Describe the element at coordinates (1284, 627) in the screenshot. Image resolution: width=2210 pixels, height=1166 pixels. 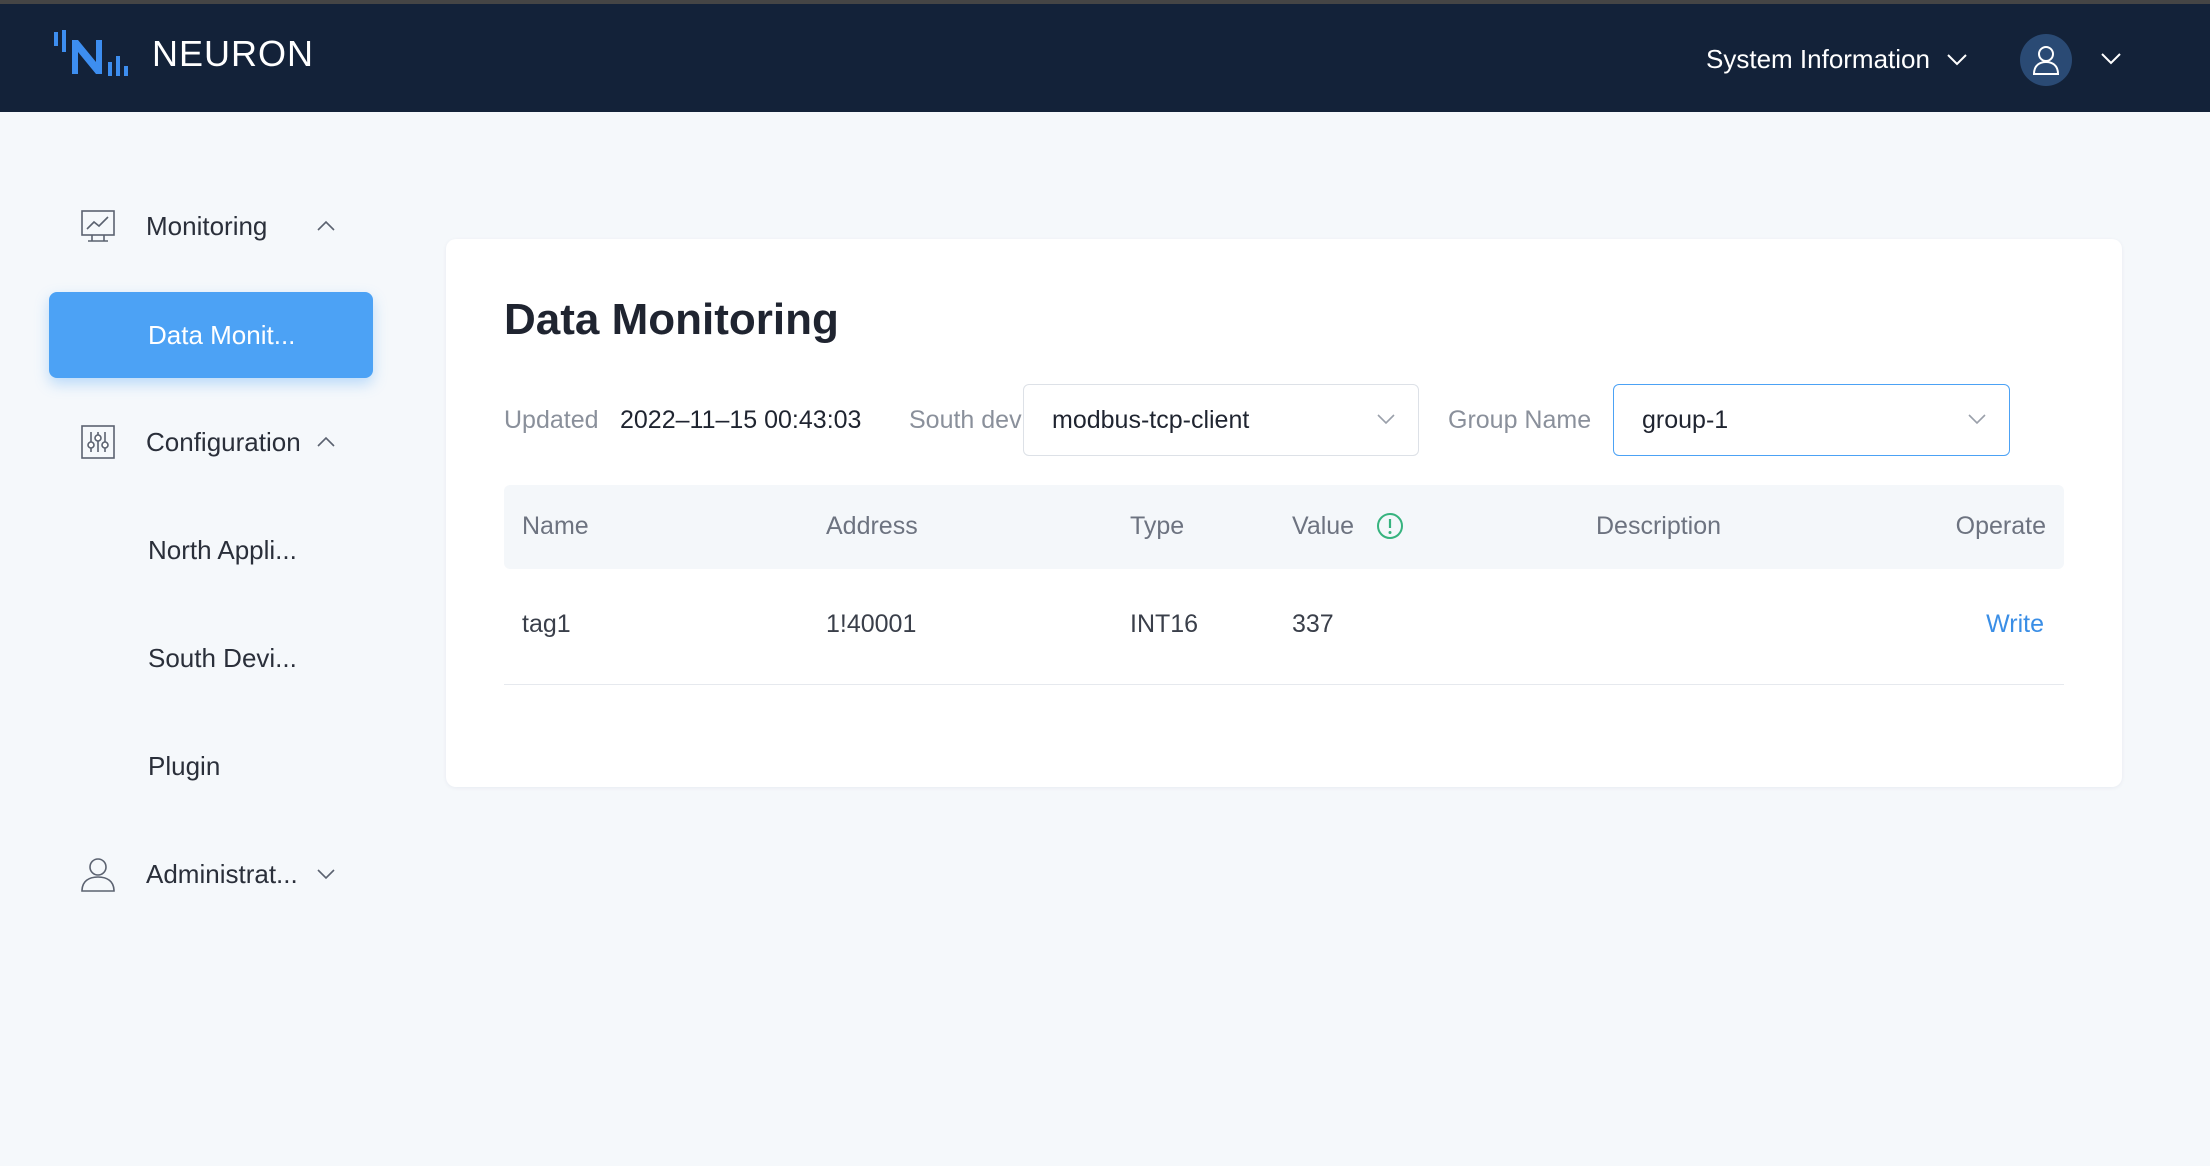
I see `table-row: tag1 1!40001 INT16 337 Write` at that location.